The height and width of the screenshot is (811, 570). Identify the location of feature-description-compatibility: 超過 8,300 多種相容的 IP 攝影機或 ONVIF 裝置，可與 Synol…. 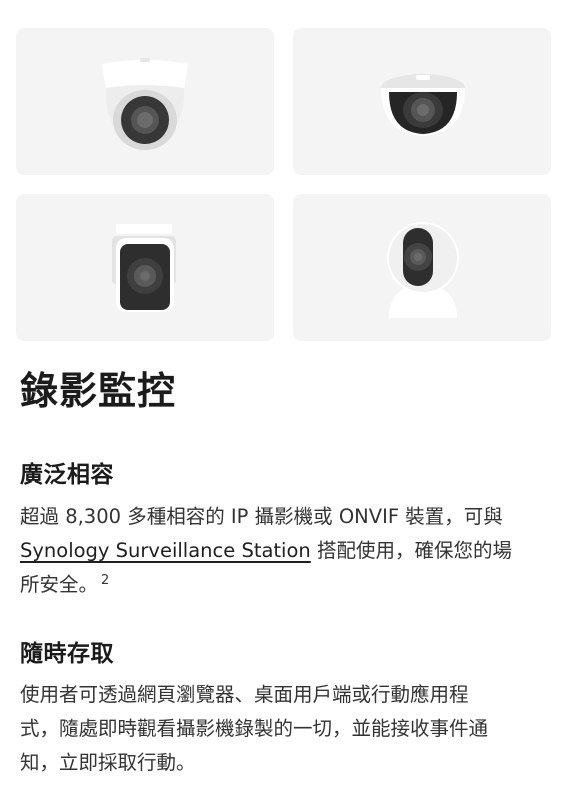
(285, 551).